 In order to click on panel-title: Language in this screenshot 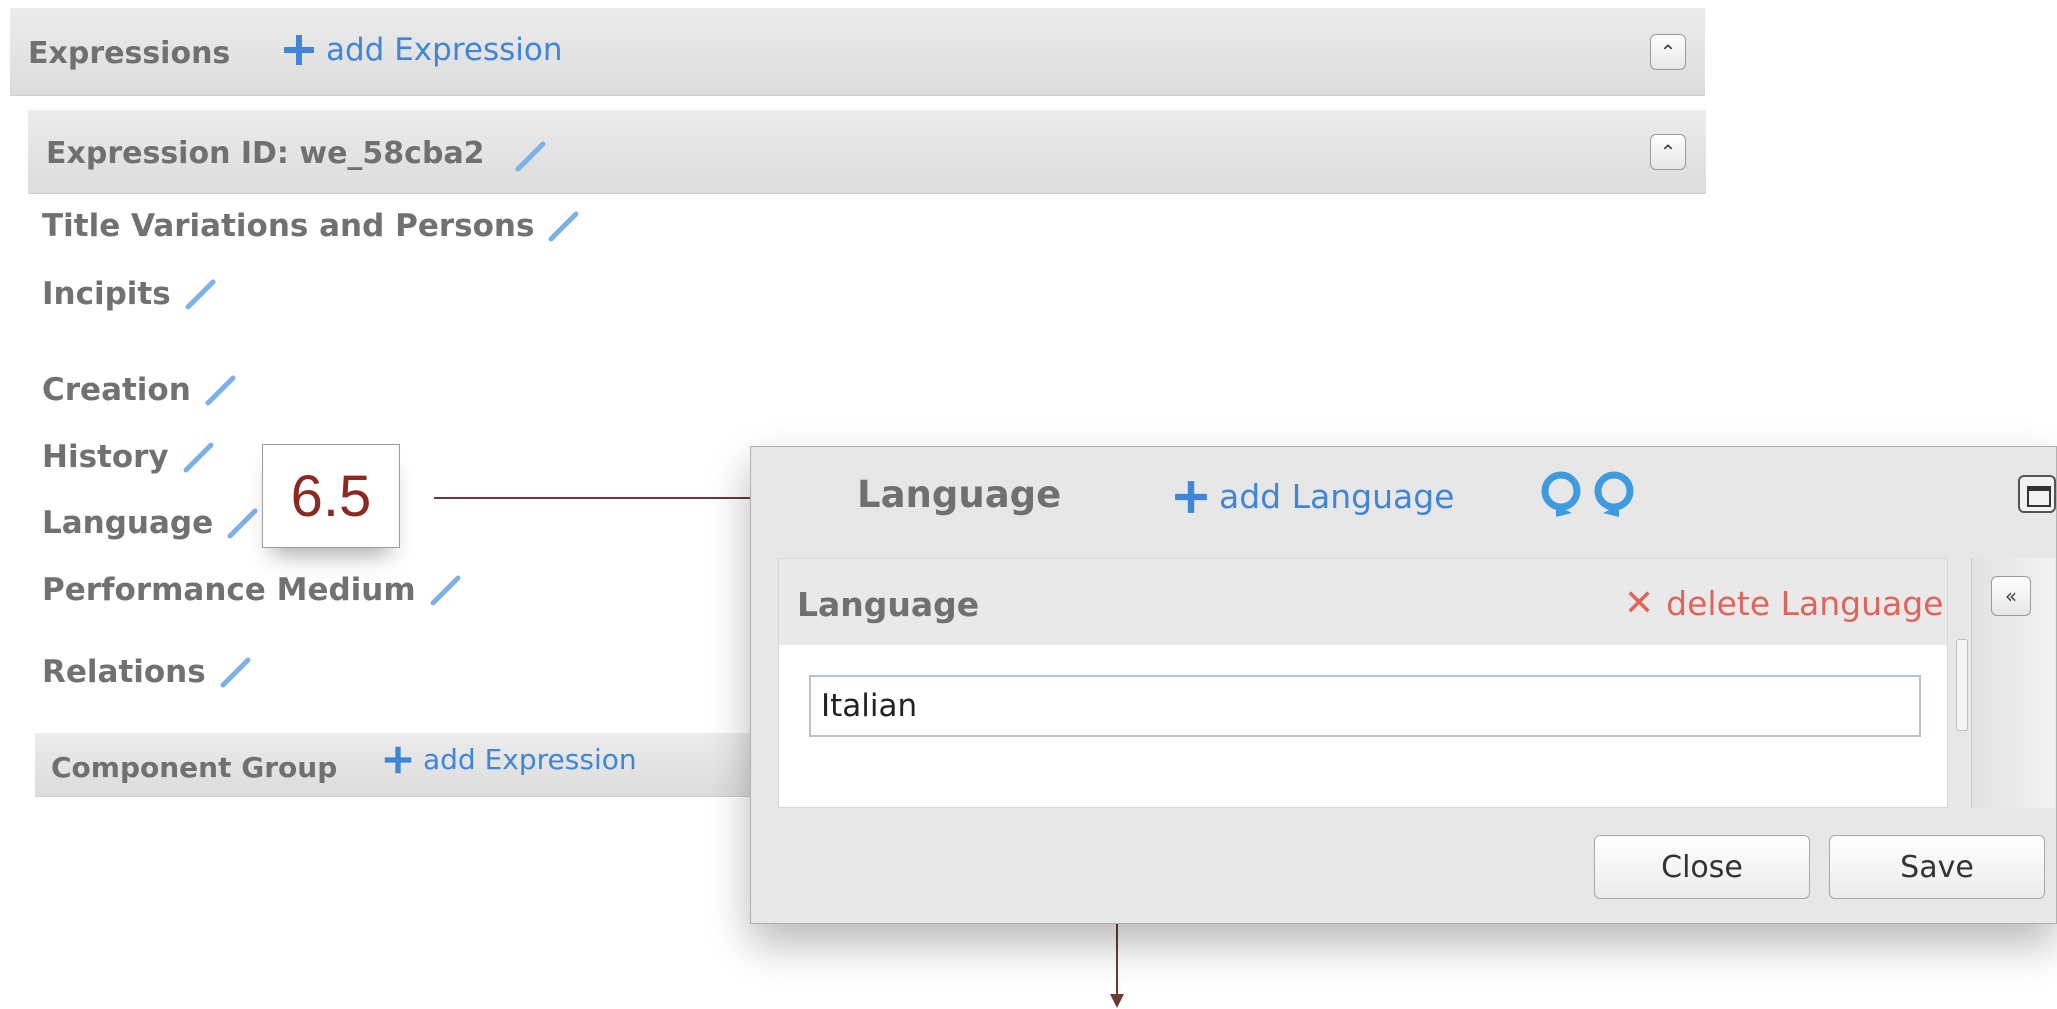, I will do `click(888, 604)`.